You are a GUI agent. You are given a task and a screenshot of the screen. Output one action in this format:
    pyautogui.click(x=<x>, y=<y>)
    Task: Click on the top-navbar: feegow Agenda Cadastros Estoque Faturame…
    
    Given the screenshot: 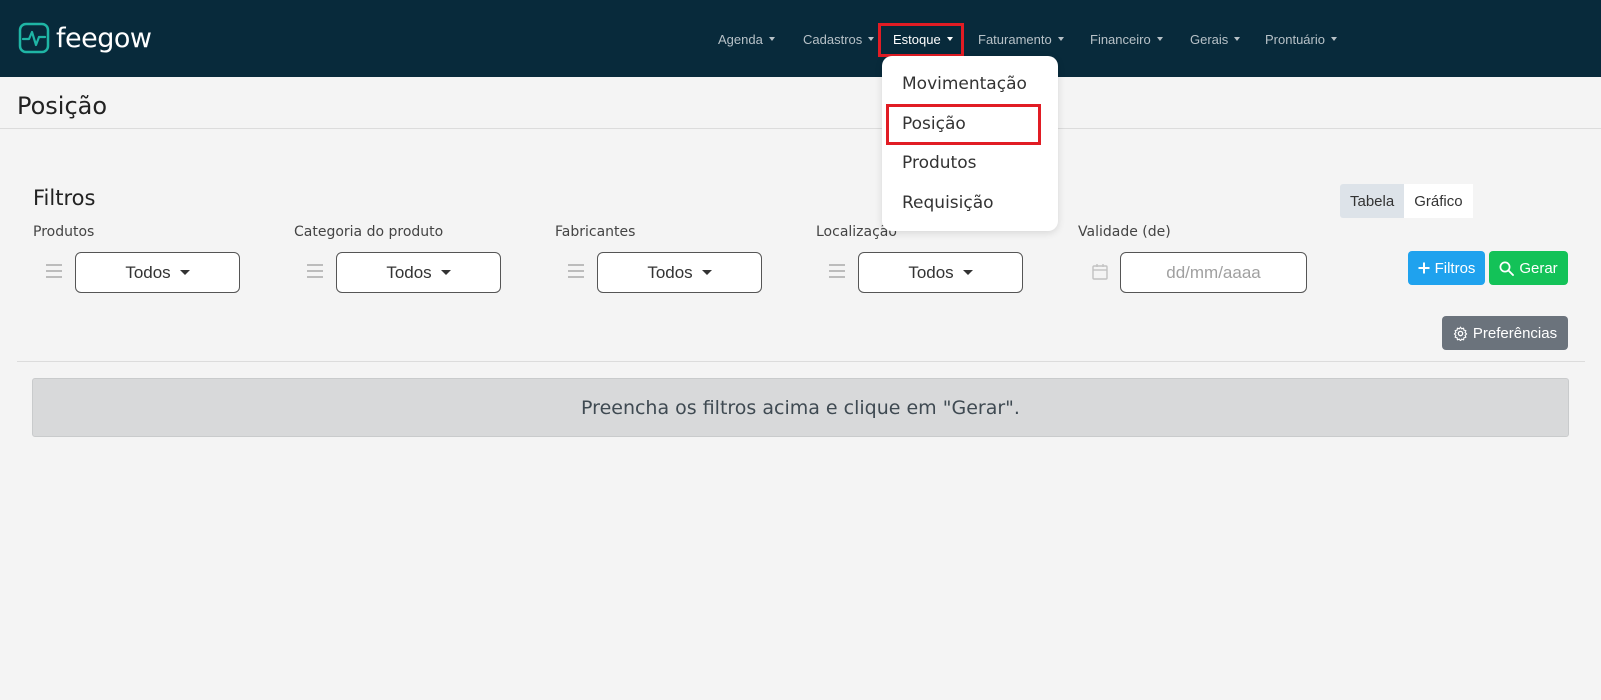 What is the action you would take?
    pyautogui.click(x=800, y=38)
    